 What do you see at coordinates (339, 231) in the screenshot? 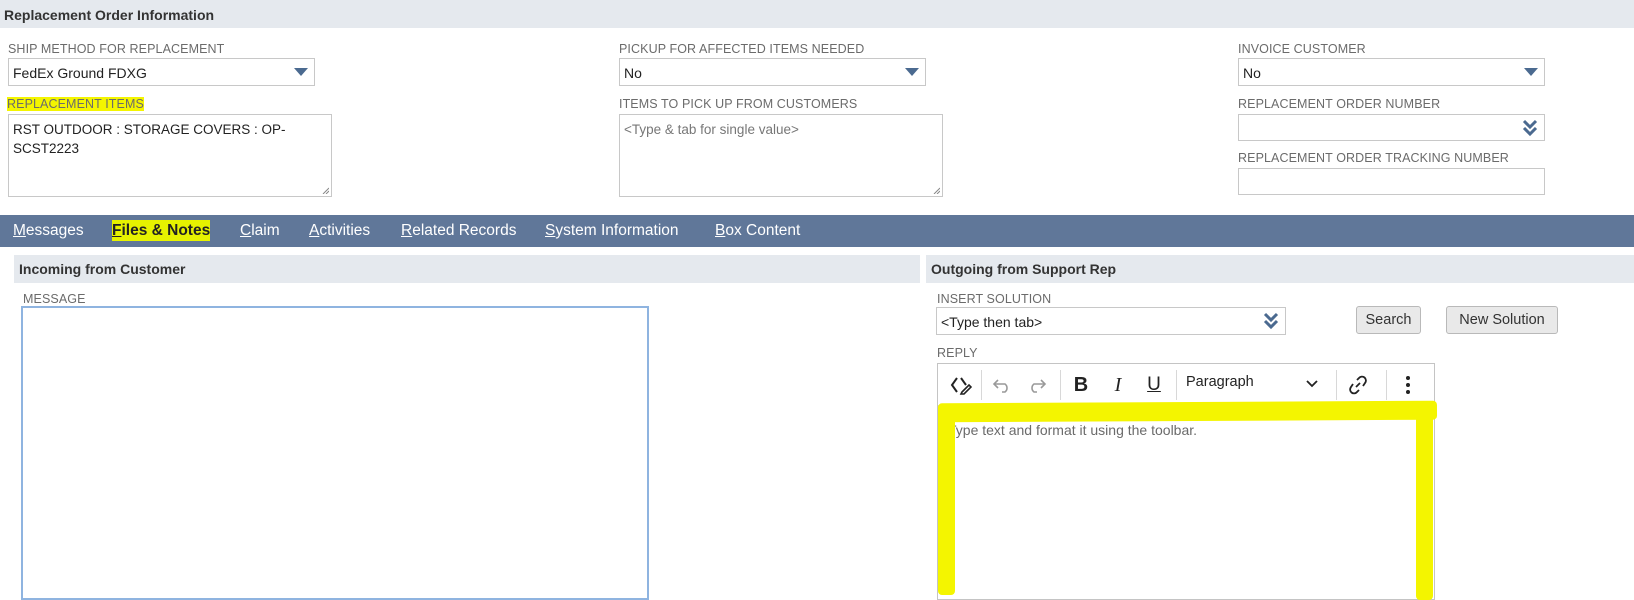
I see `tab-activities: Activities` at bounding box center [339, 231].